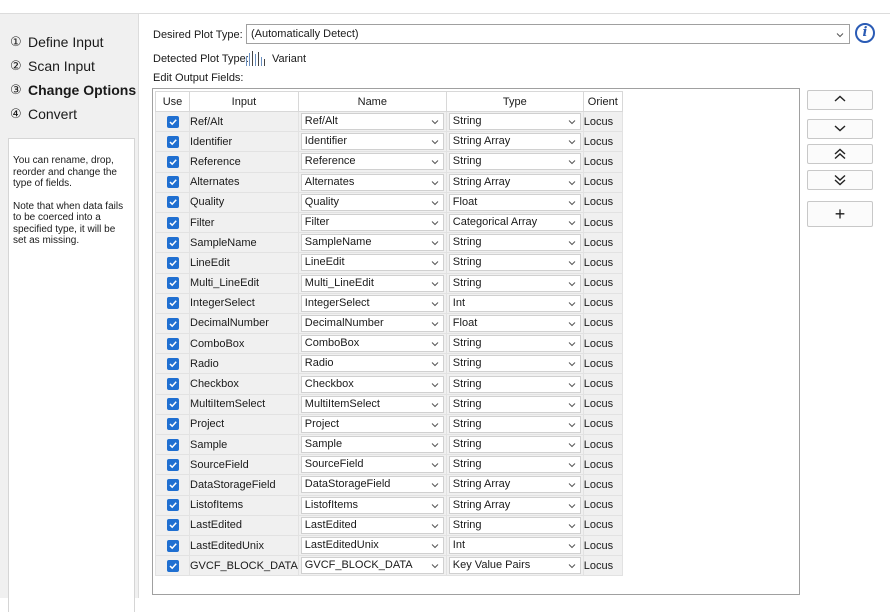 This screenshot has height=612, width=890. What do you see at coordinates (840, 214) in the screenshot?
I see `add-field-button: +` at bounding box center [840, 214].